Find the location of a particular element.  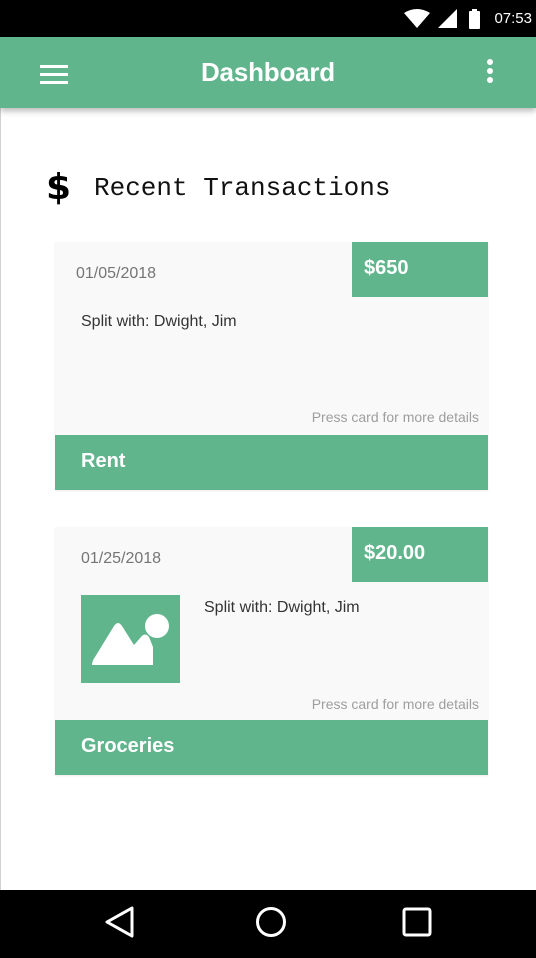

back-button is located at coordinates (122, 924).